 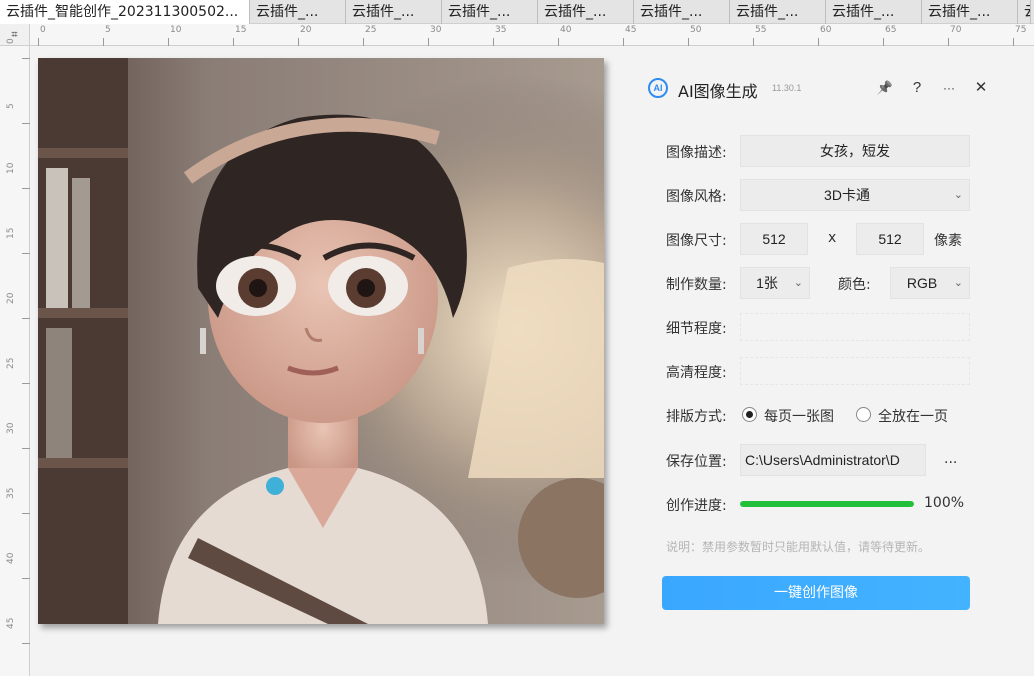 I want to click on progress-percent: 100%, so click(x=944, y=503).